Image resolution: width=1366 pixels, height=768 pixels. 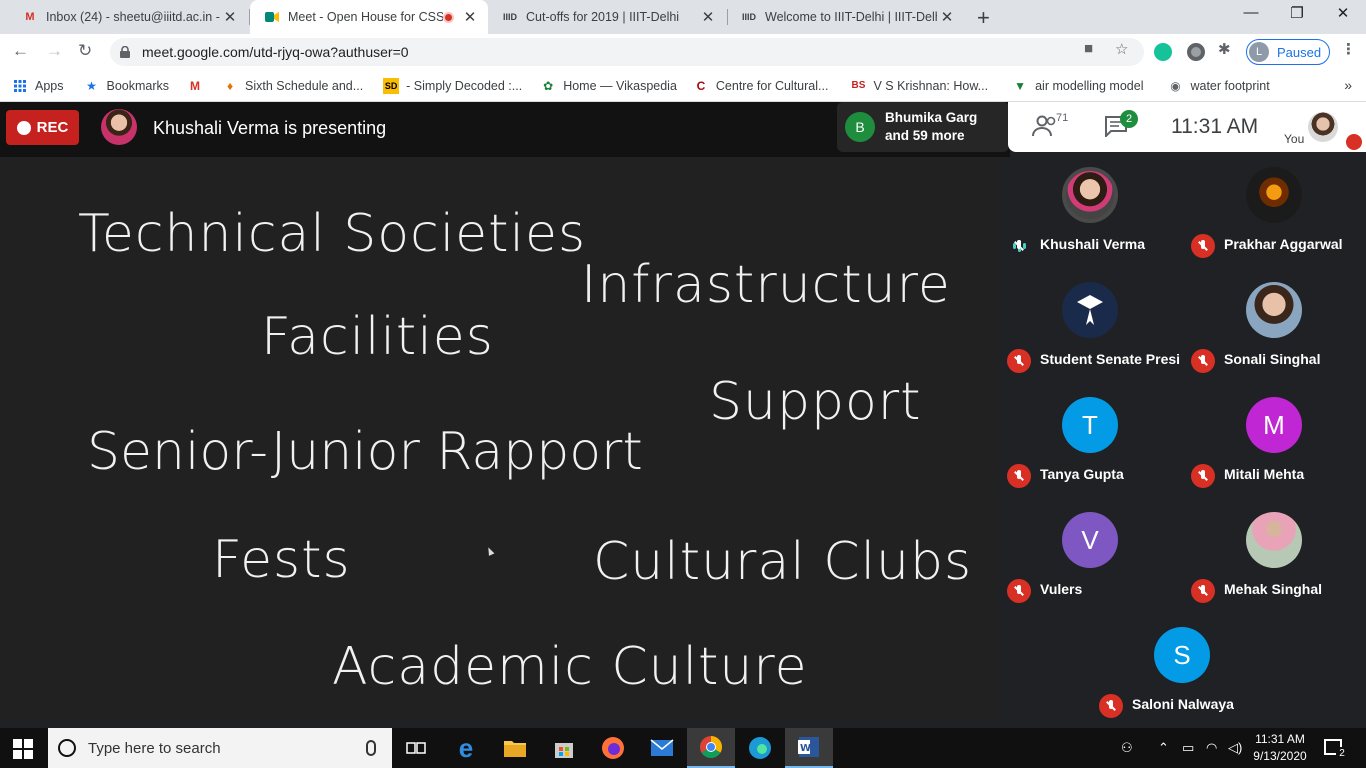 What do you see at coordinates (1224, 49) in the screenshot?
I see `puzzle-extensions-icon: ✱` at bounding box center [1224, 49].